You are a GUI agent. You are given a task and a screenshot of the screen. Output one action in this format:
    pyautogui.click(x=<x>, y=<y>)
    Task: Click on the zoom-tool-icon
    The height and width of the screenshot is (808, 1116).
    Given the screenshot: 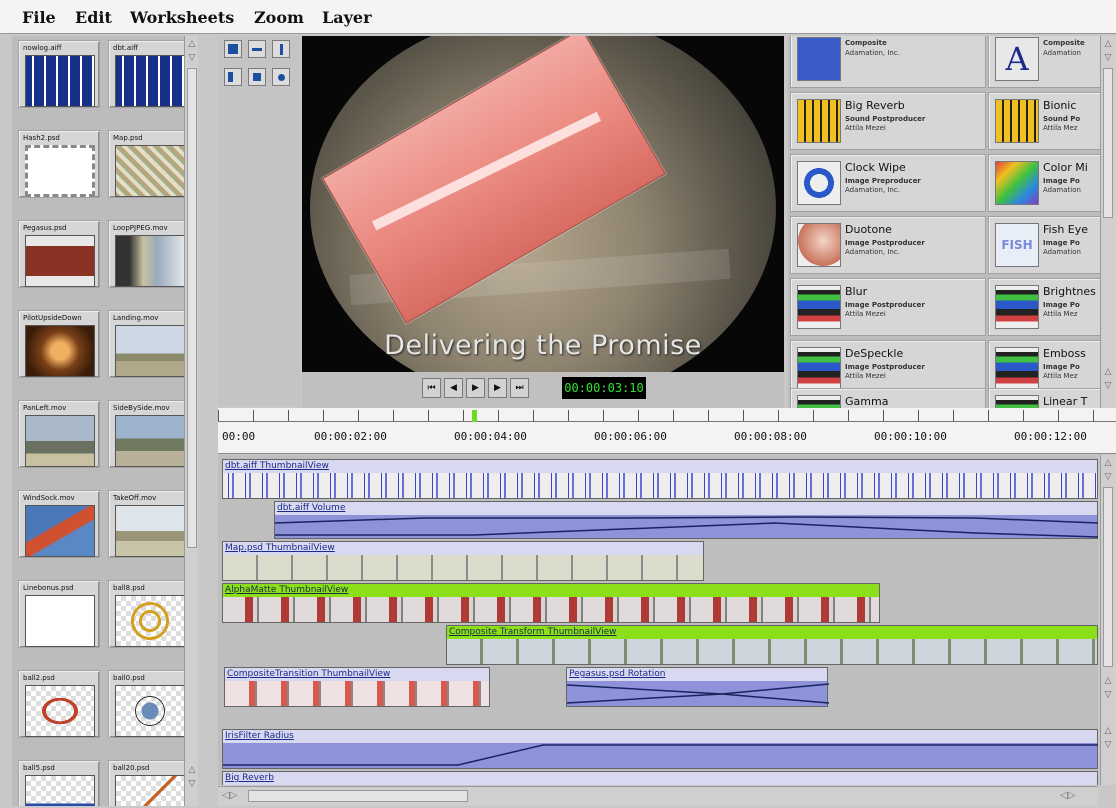 What is the action you would take?
    pyautogui.click(x=281, y=77)
    